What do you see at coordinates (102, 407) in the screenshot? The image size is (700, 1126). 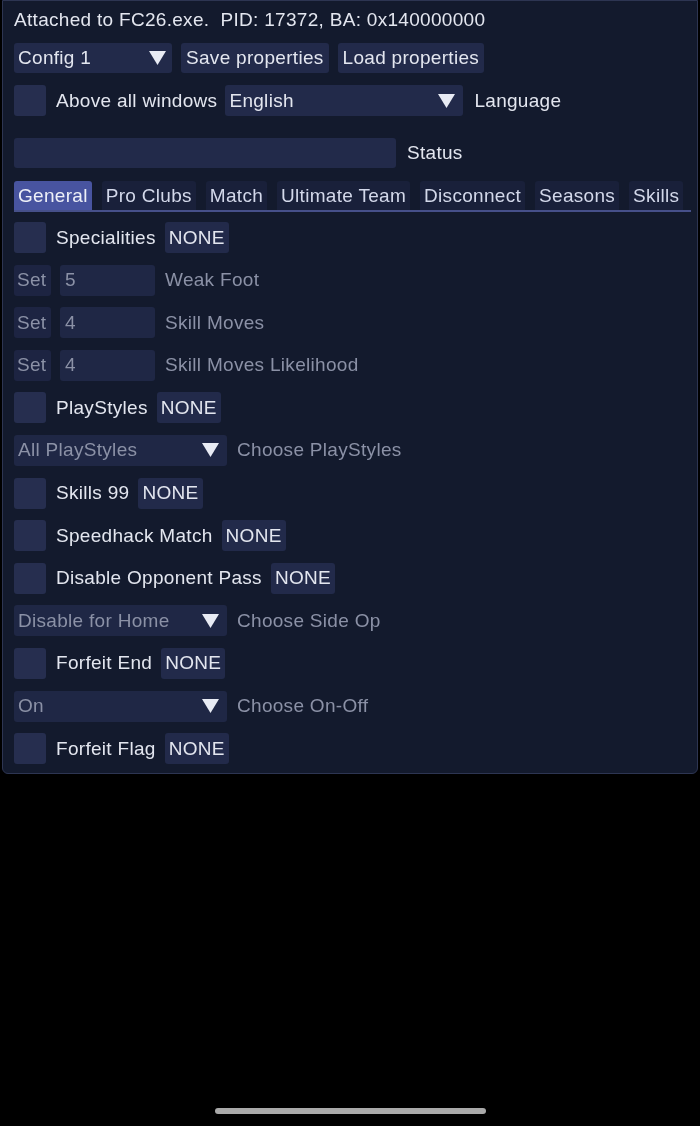 I see `option-label: PlayStyles` at bounding box center [102, 407].